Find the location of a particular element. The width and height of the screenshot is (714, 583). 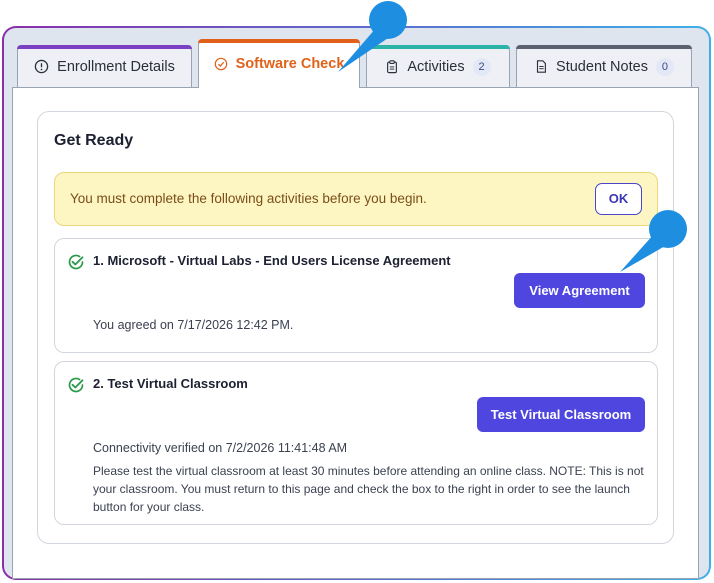

activities-count-badge: 2 is located at coordinates (481, 66).